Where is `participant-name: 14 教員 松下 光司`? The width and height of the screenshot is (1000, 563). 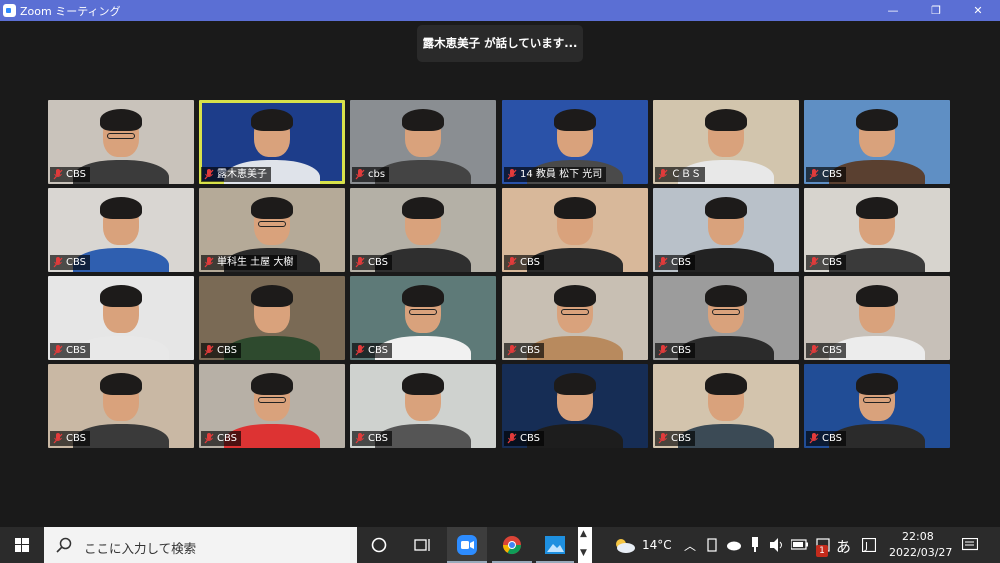 participant-name: 14 教員 松下 光司 is located at coordinates (561, 174).